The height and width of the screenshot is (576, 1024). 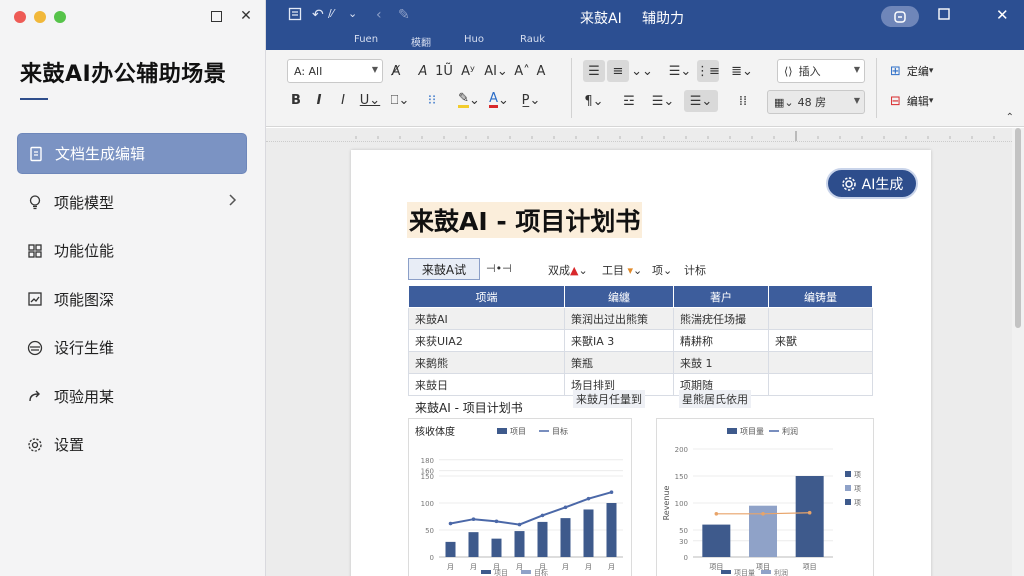 I want to click on account-pill, so click(x=900, y=16).